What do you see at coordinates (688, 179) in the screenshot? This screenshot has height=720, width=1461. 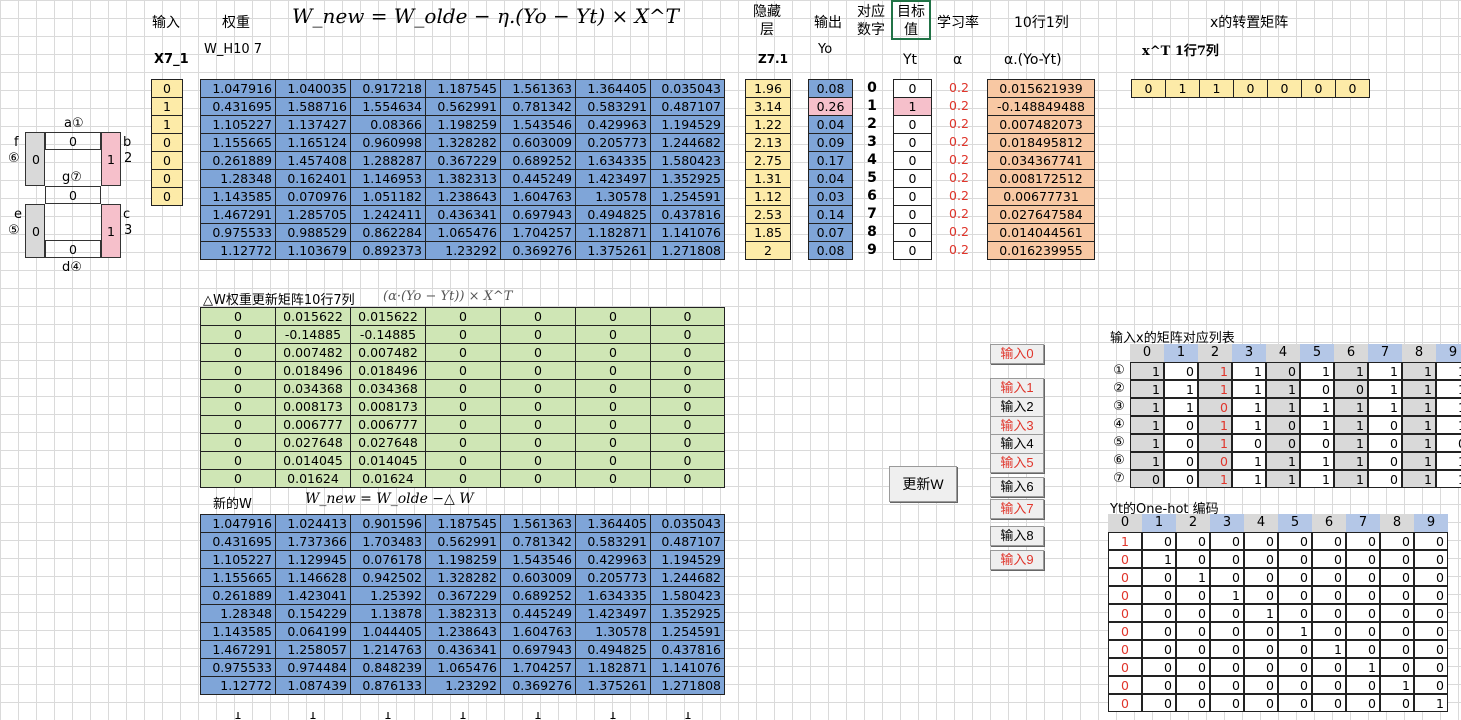 I see `weight-cell: 1.352925` at bounding box center [688, 179].